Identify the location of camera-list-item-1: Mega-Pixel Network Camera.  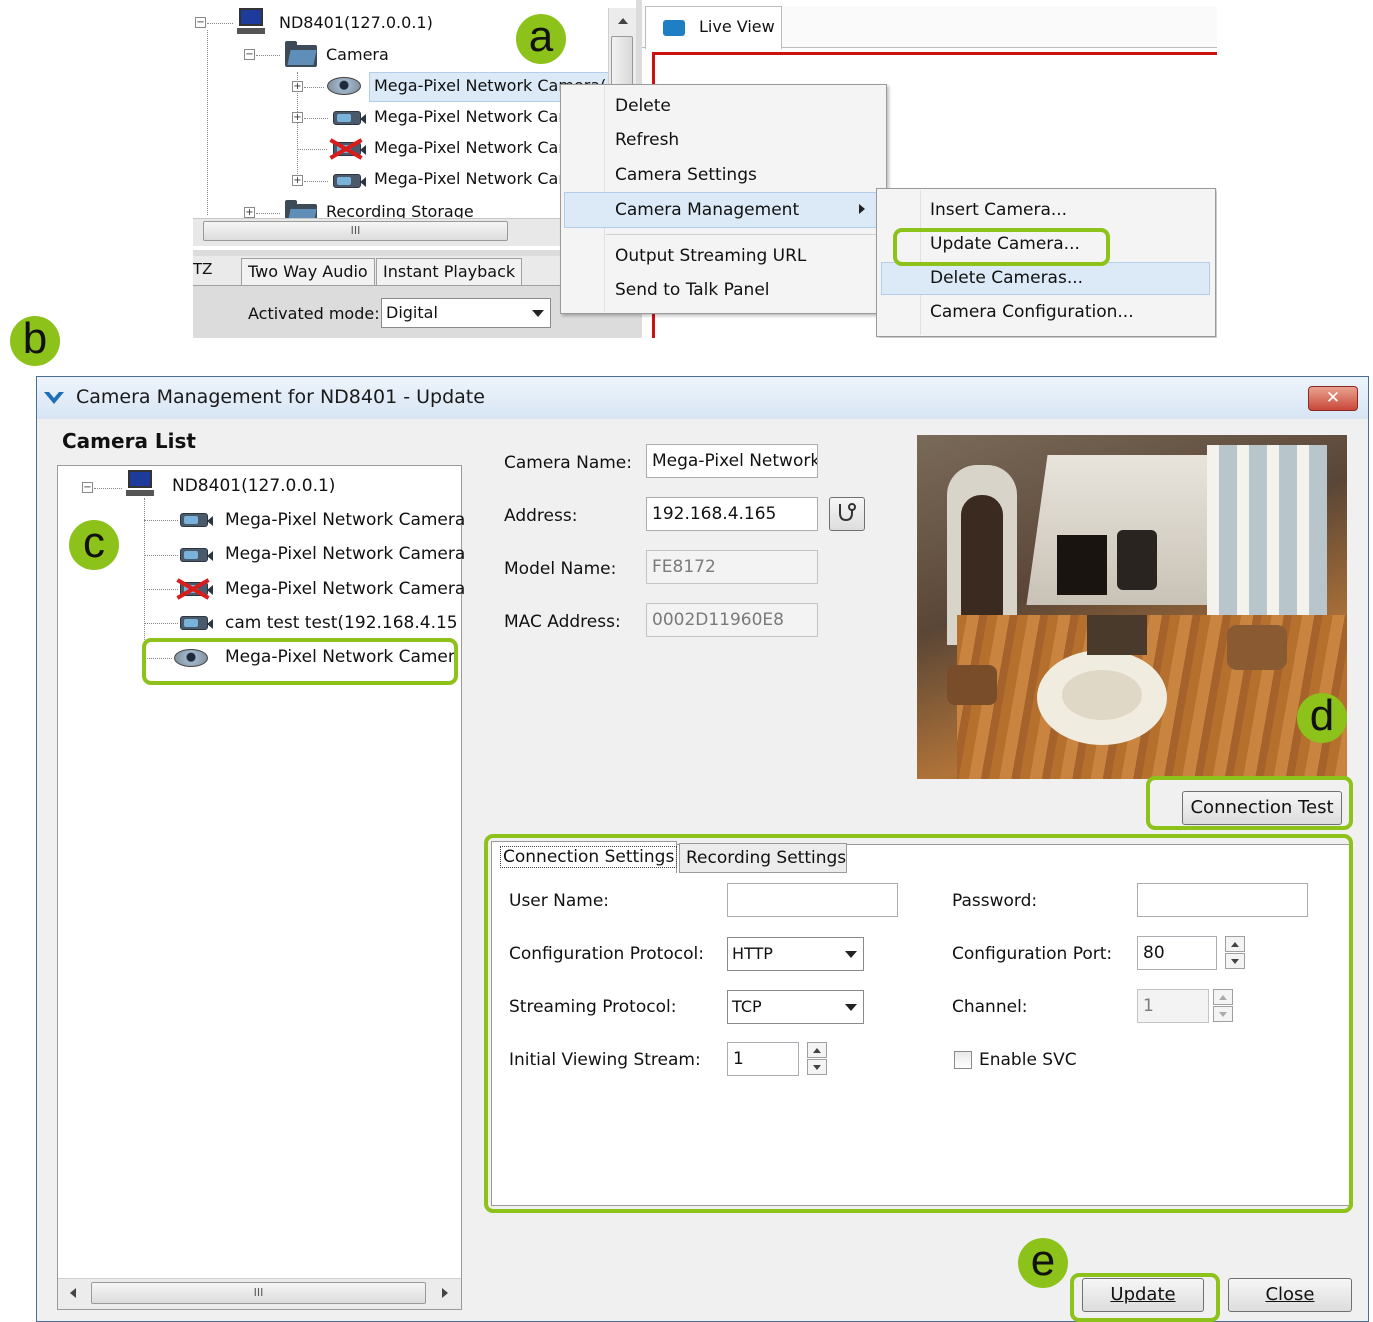
(345, 520).